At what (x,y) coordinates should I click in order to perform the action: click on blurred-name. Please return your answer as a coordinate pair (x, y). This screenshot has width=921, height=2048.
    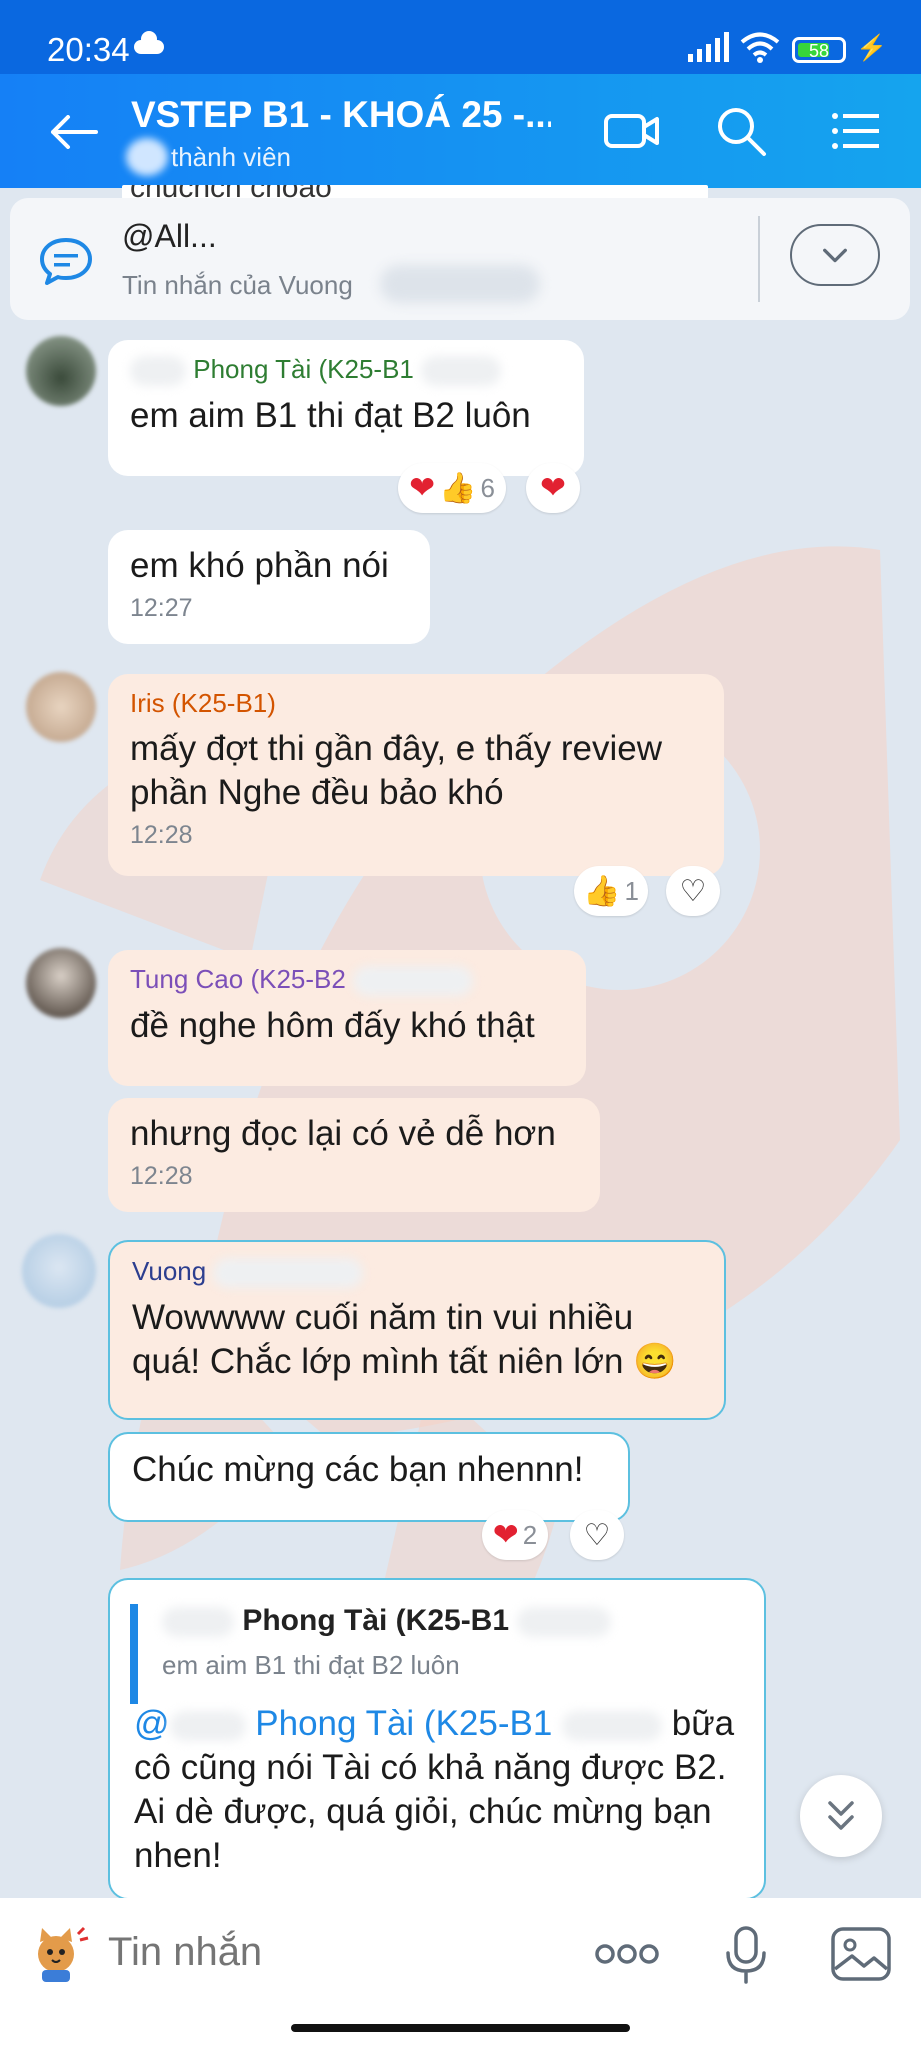
    Looking at the image, I should click on (460, 284).